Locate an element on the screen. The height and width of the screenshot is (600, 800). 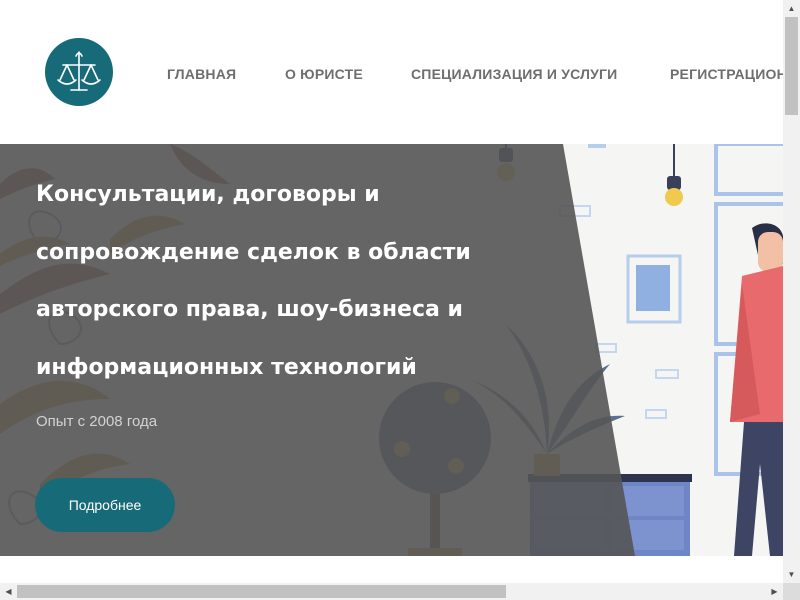
scroll-down-arrow-icon: ▼ is located at coordinates (791, 574).